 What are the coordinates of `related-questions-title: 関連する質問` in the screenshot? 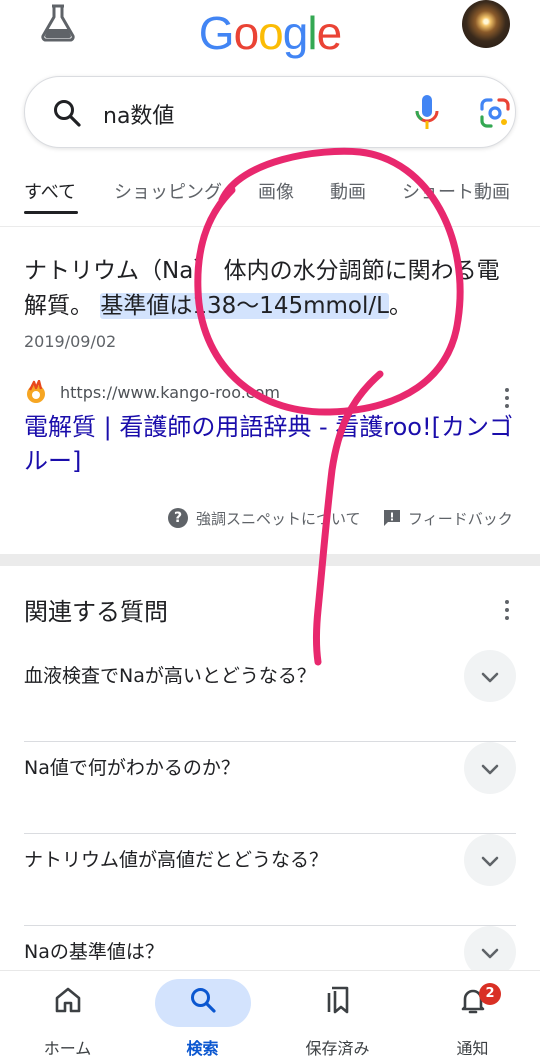 It's located at (96, 612).